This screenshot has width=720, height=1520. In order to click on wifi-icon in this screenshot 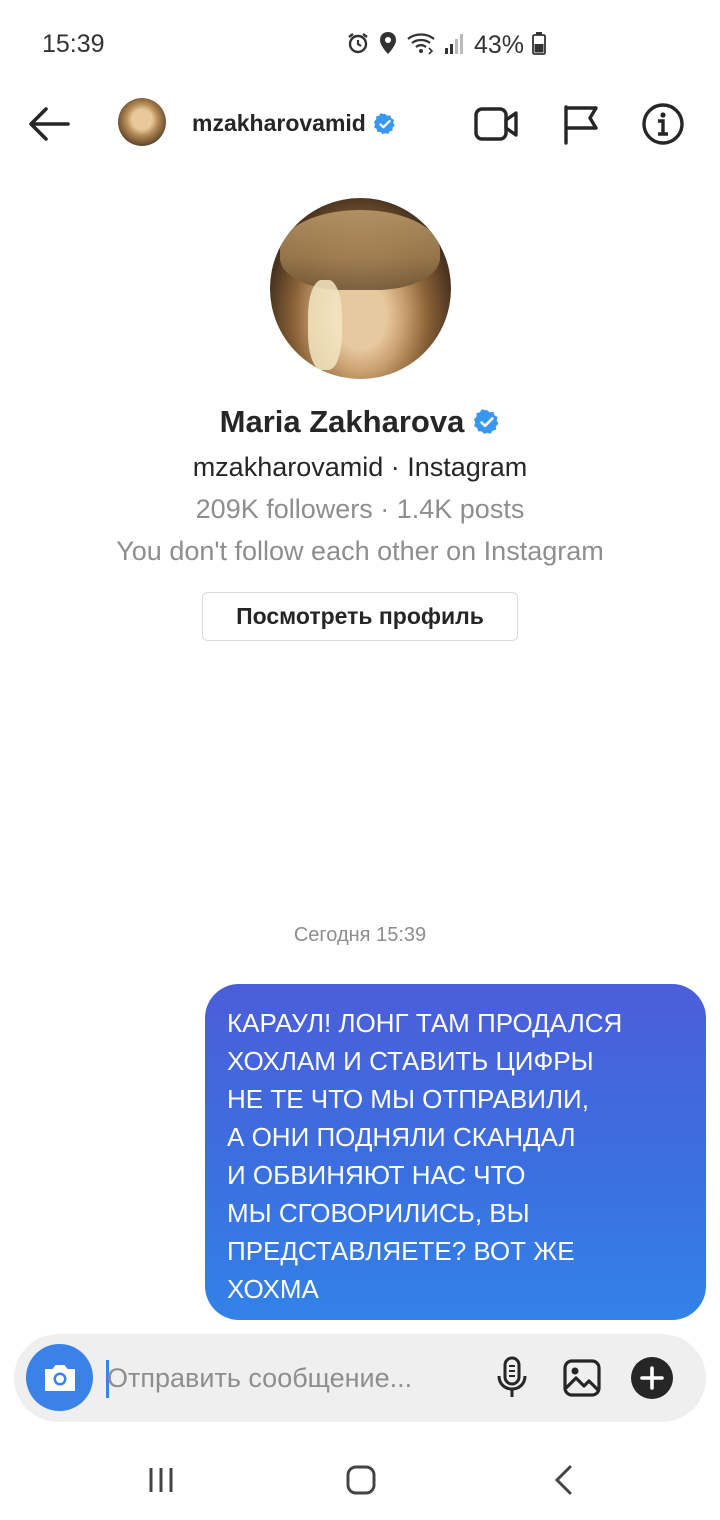, I will do `click(421, 45)`.